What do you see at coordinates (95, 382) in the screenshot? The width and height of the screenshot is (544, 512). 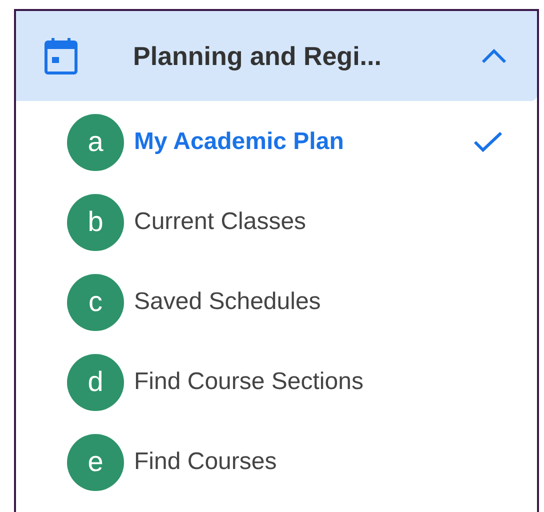 I see `letter-badge: d` at bounding box center [95, 382].